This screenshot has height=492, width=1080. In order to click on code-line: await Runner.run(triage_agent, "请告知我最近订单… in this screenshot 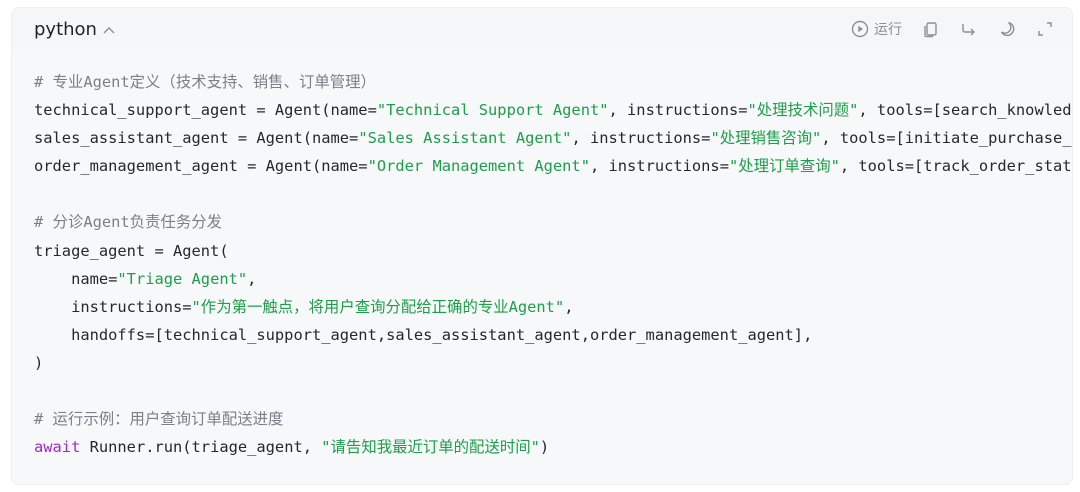, I will do `click(553, 447)`.